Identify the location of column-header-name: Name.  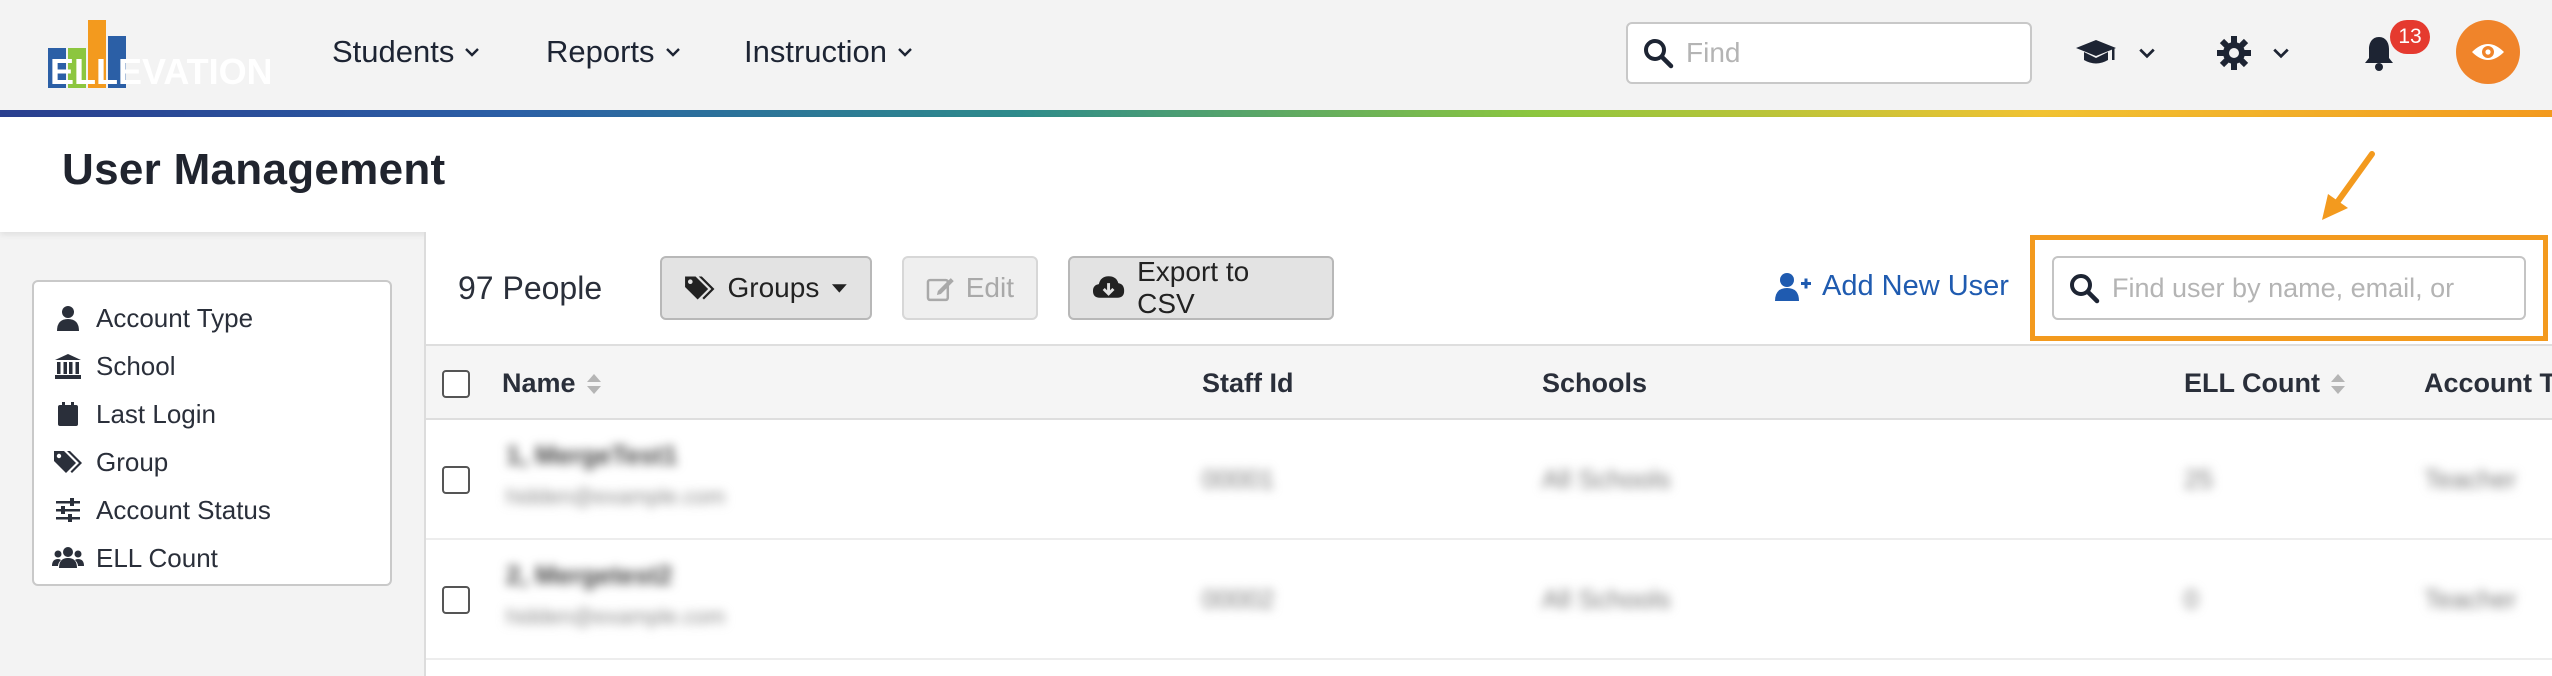
(552, 383).